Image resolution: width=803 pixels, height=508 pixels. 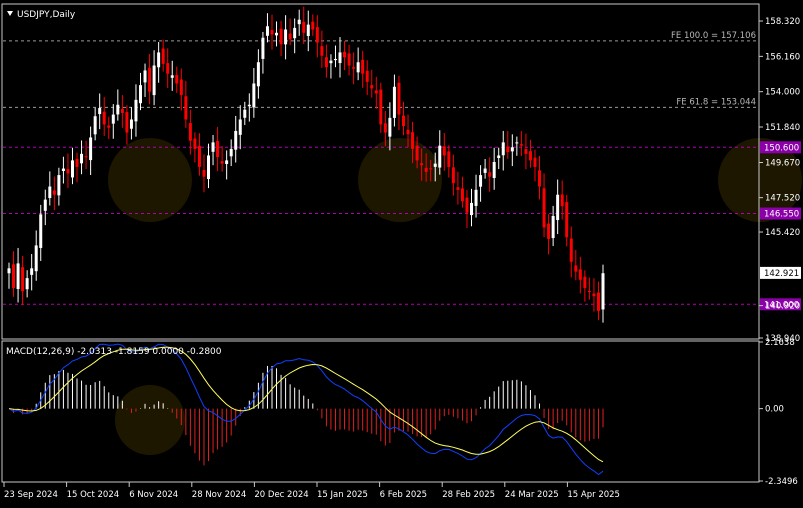 I want to click on date-tick: 24 Mar 2025, so click(x=532, y=495).